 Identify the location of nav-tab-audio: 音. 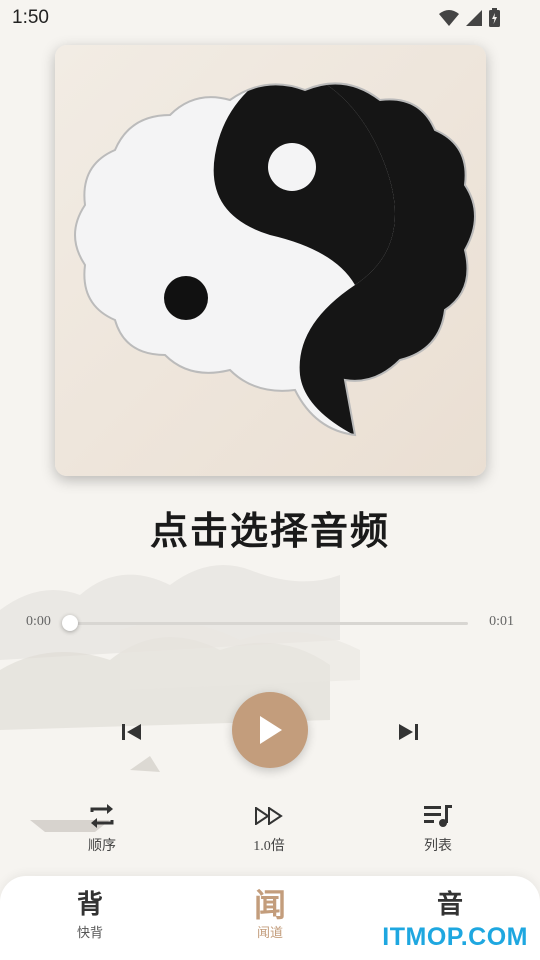
(450, 905).